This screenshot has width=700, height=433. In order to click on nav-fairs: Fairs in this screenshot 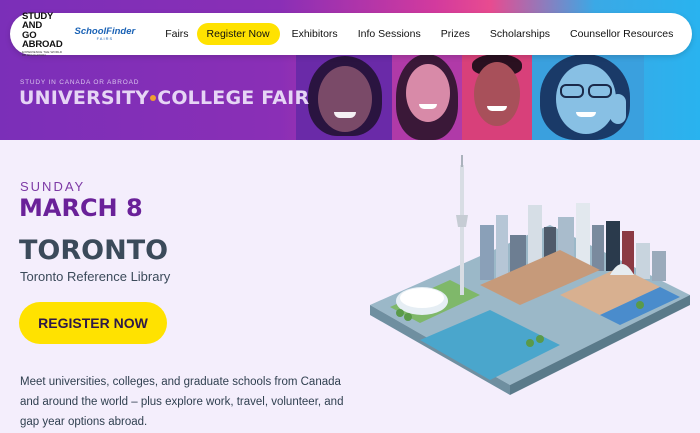, I will do `click(176, 34)`.